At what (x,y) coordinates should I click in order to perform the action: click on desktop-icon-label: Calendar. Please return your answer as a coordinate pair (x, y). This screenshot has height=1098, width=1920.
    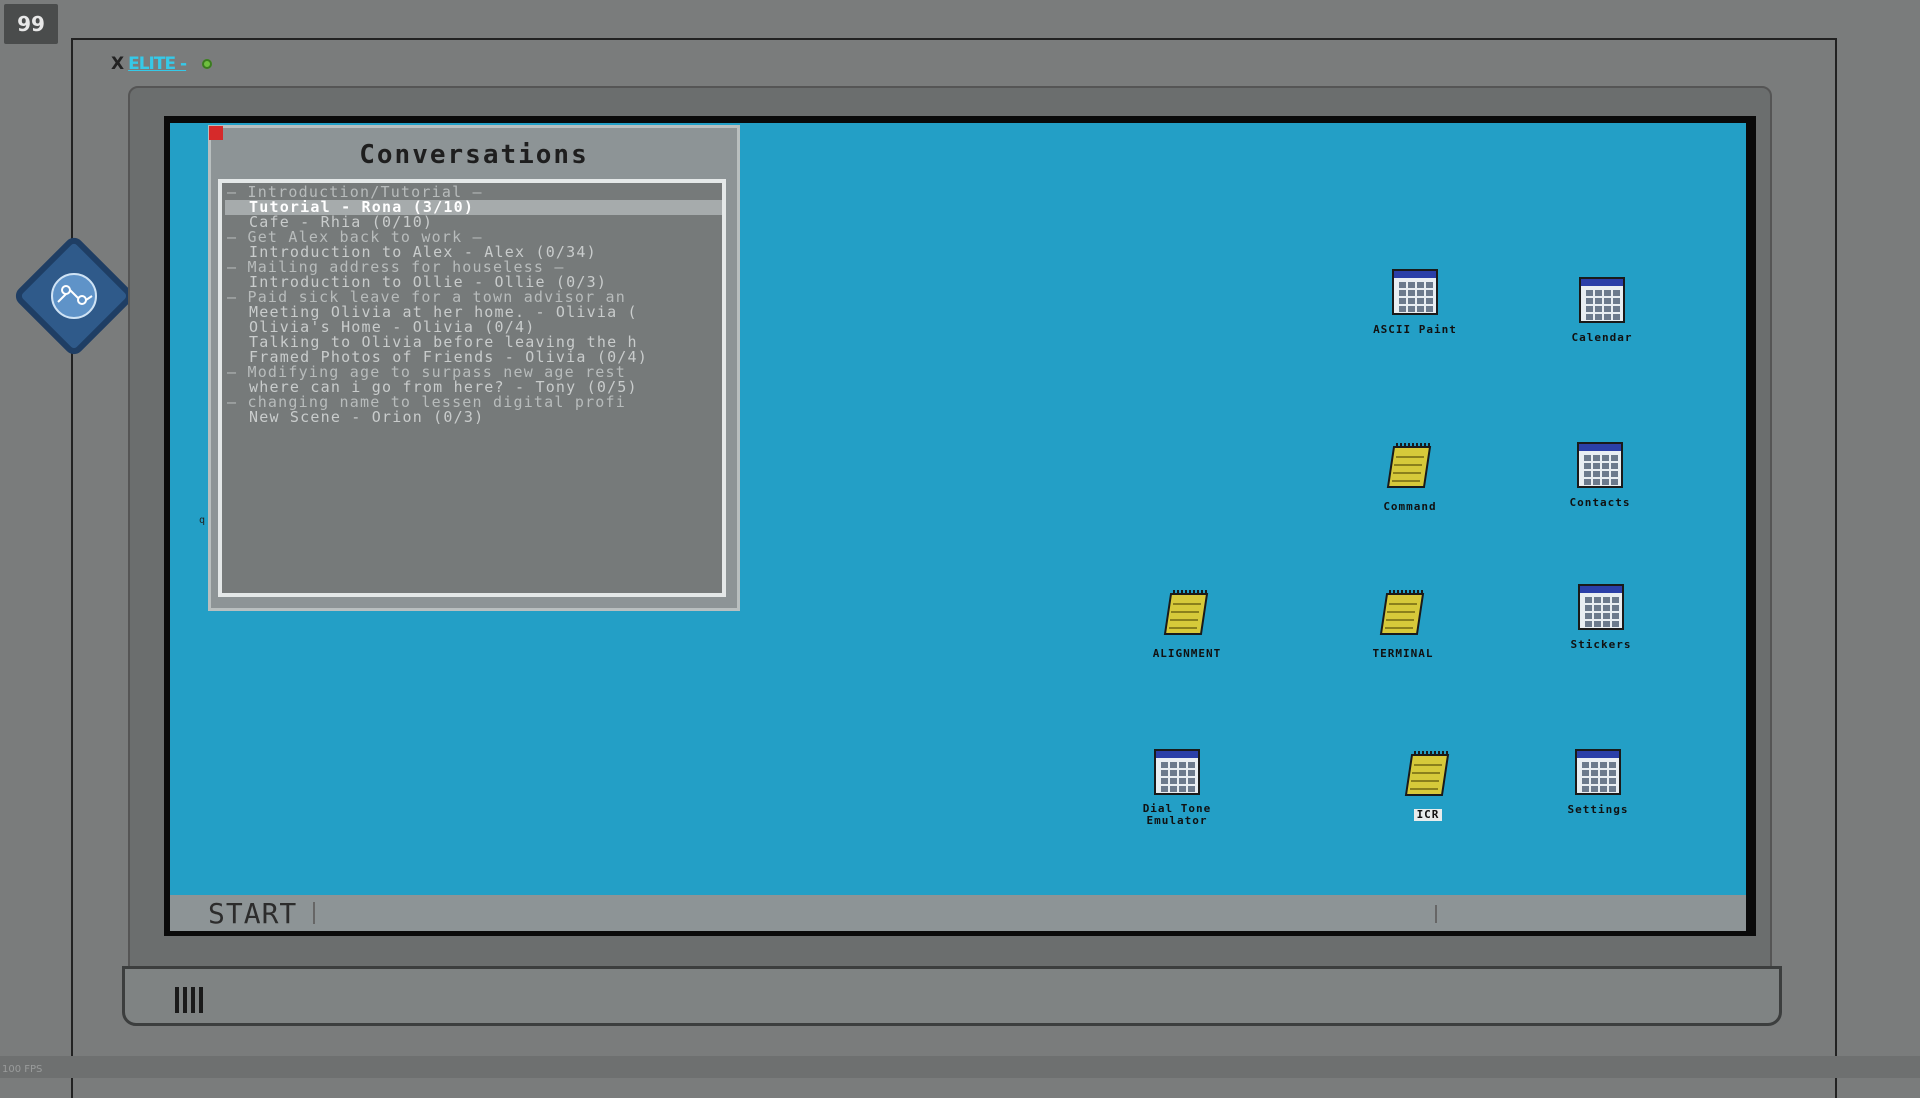
    Looking at the image, I should click on (1602, 337).